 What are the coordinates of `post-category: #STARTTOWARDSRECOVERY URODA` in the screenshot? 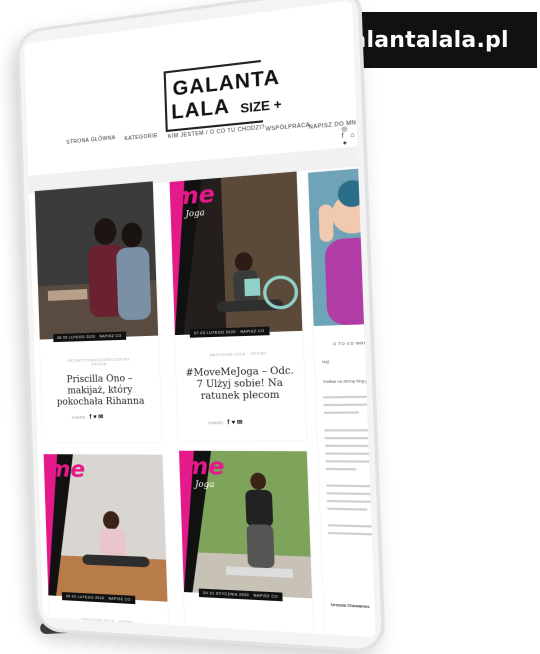 It's located at (99, 362).